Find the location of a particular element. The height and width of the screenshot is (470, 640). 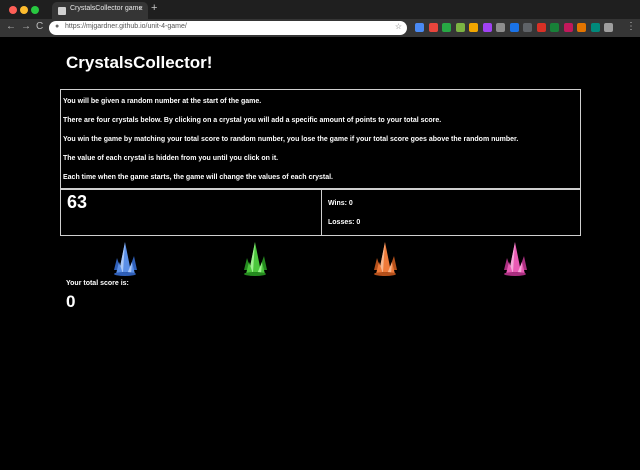

back-icon: ← is located at coordinates (11, 26).